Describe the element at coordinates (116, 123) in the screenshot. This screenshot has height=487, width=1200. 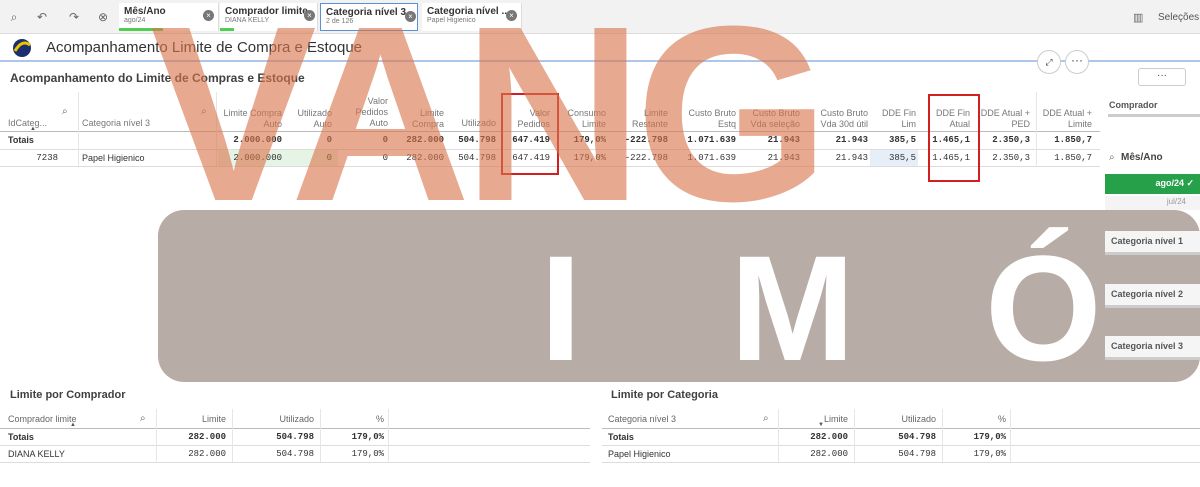
I see `header-categoria: Categoria nível 3` at that location.